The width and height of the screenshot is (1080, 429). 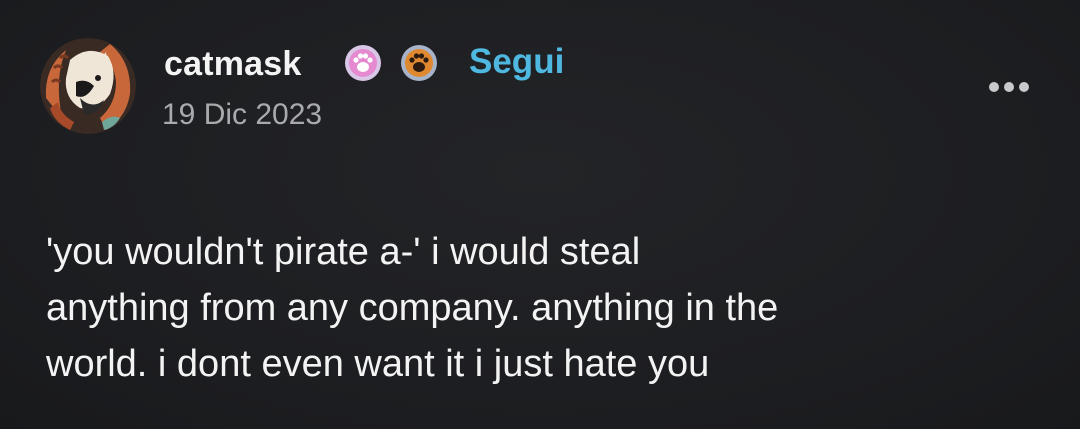 I want to click on post-date: 19 Dic 2023, so click(x=242, y=114).